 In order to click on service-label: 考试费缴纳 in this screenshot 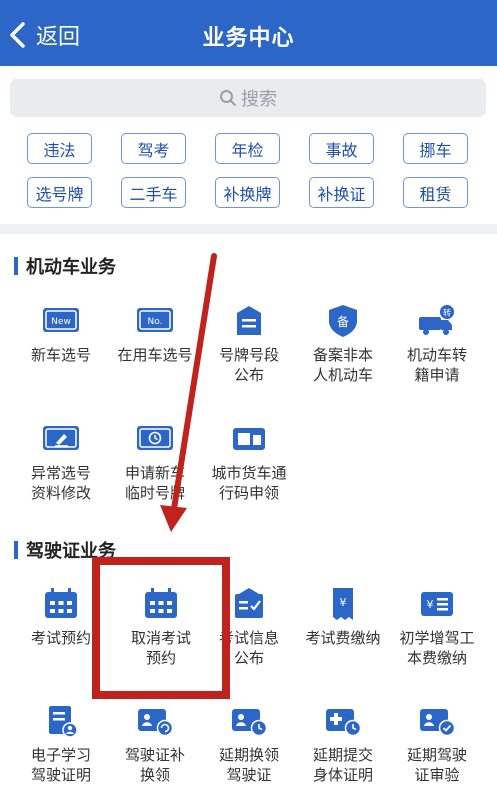, I will do `click(343, 638)`.